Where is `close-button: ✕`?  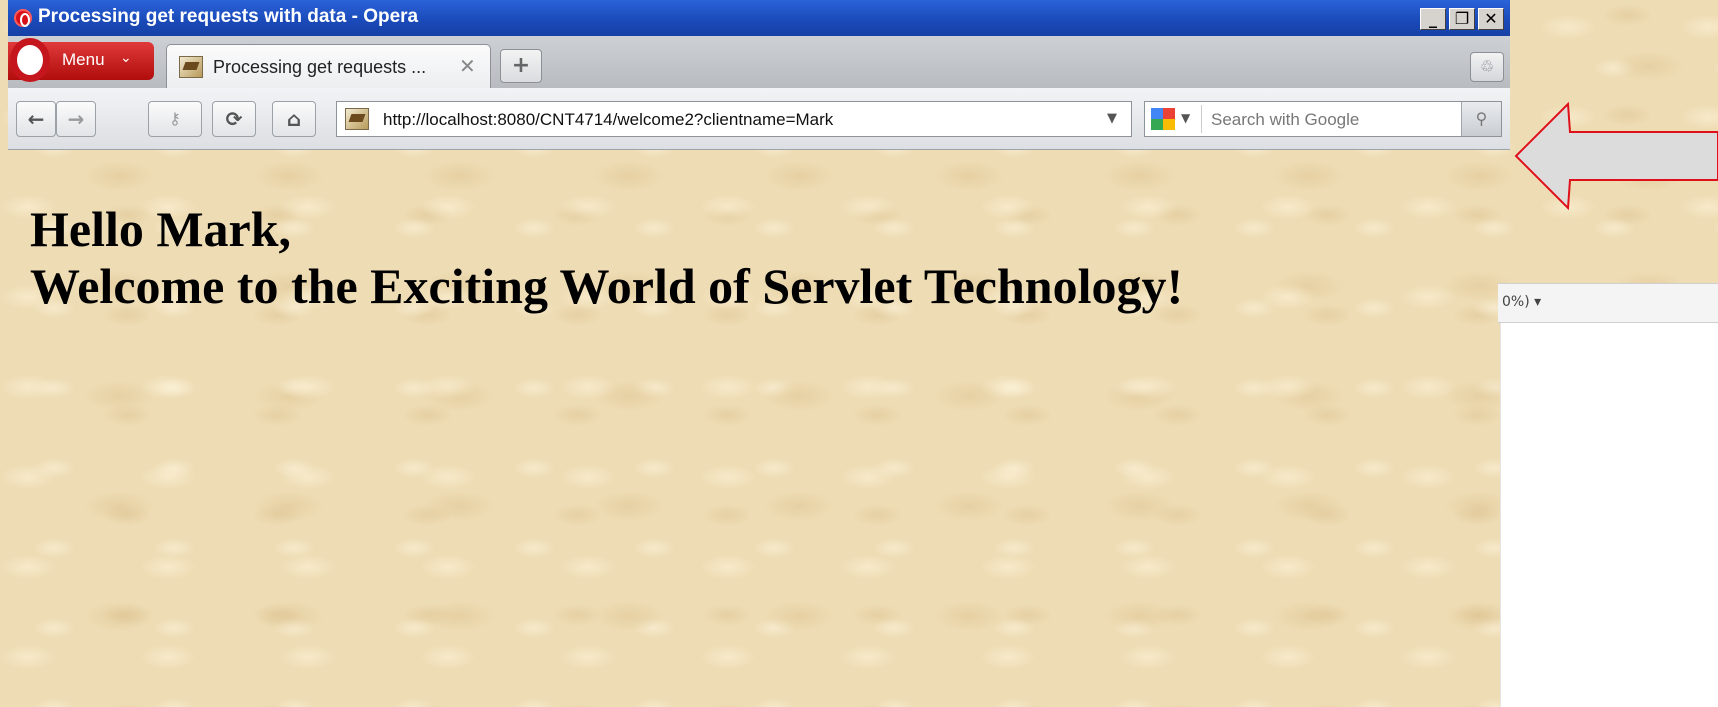 close-button: ✕ is located at coordinates (1491, 19).